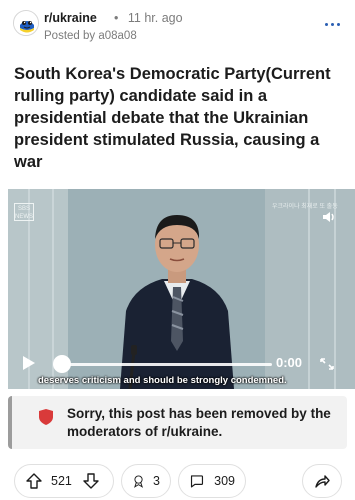 This screenshot has height=500, width=355. I want to click on share-button, so click(322, 481).